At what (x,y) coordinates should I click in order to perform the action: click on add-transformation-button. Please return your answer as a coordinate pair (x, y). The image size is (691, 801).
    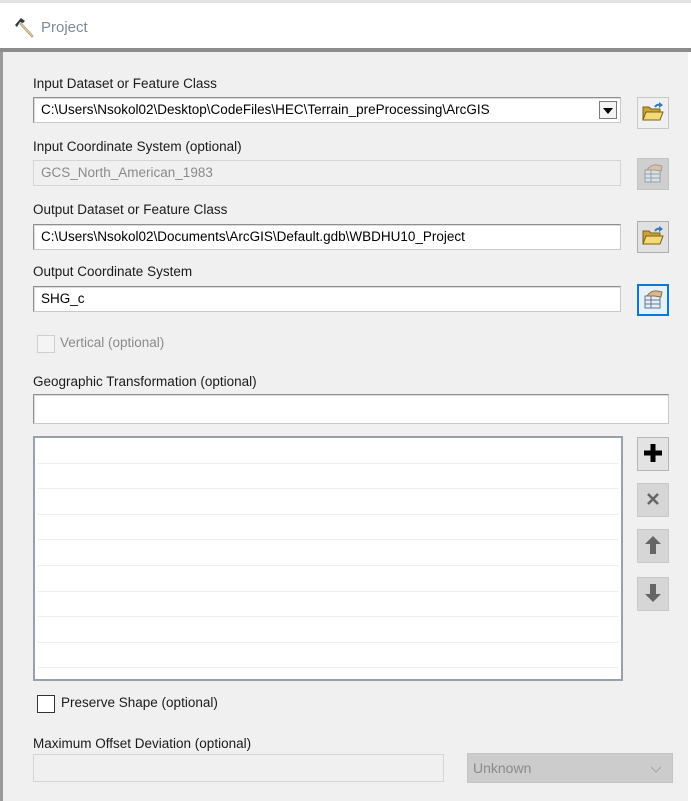
    Looking at the image, I should click on (653, 454).